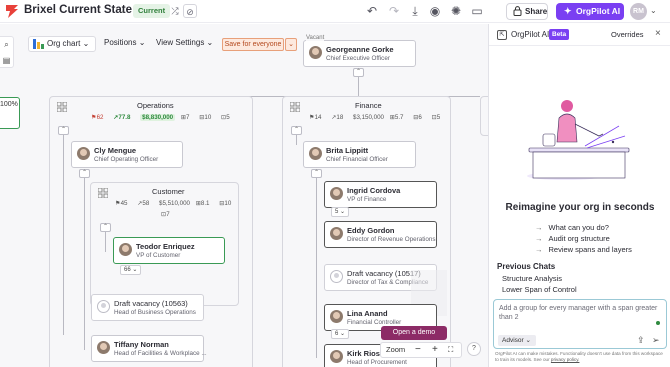 The height and width of the screenshot is (367, 670). What do you see at coordinates (583, 228) in the screenshot?
I see `suggestion-item: → What can you do?` at bounding box center [583, 228].